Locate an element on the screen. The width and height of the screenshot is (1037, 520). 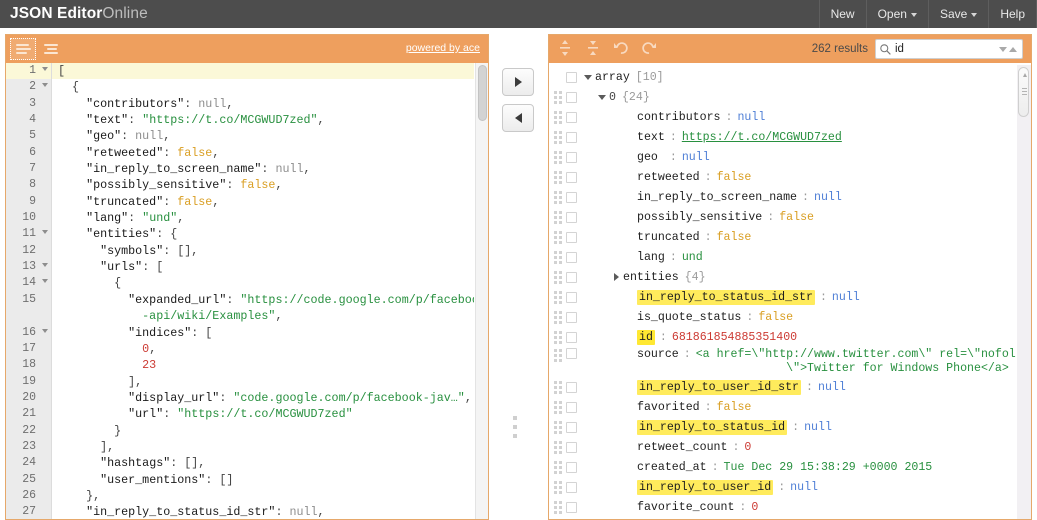
menu-save: Save is located at coordinates (957, 14).